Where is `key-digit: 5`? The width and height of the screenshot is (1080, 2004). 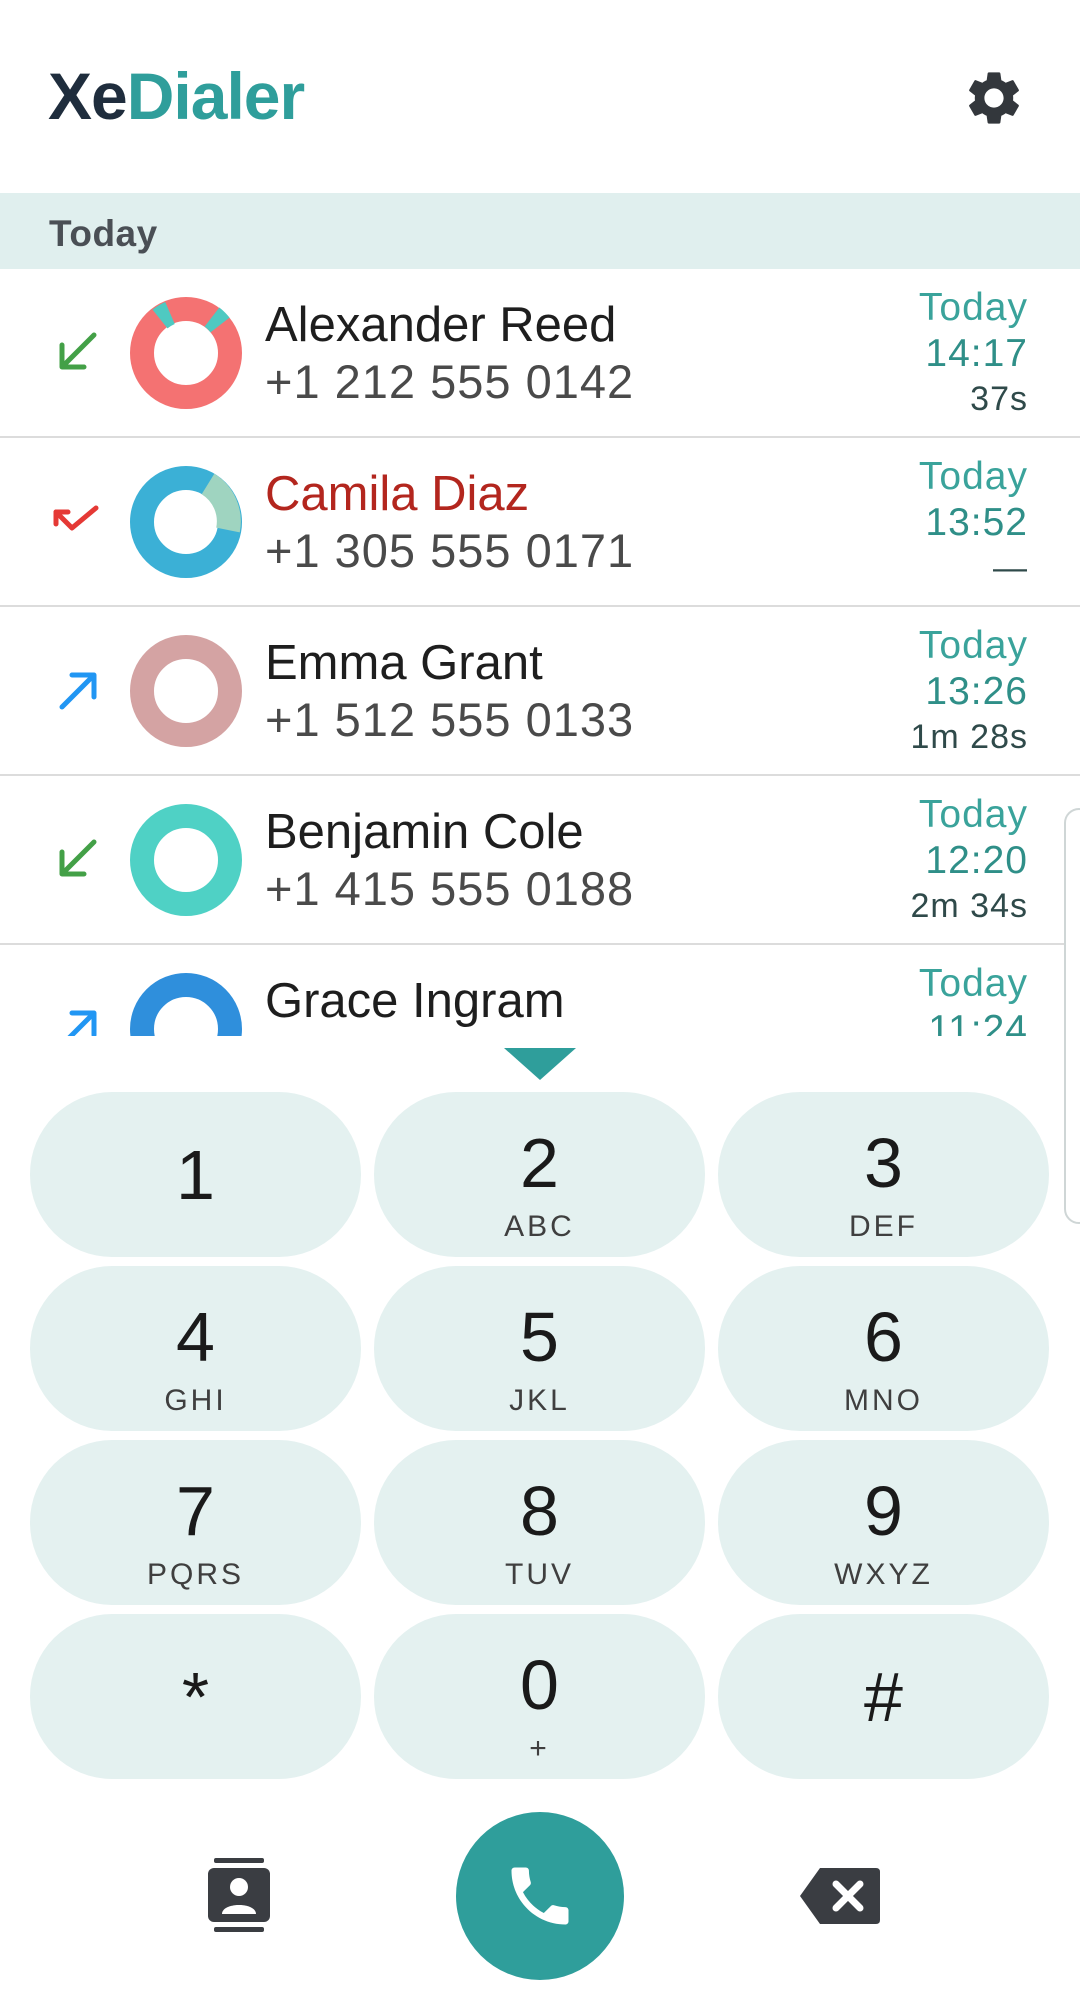
key-digit: 5 is located at coordinates (539, 1337).